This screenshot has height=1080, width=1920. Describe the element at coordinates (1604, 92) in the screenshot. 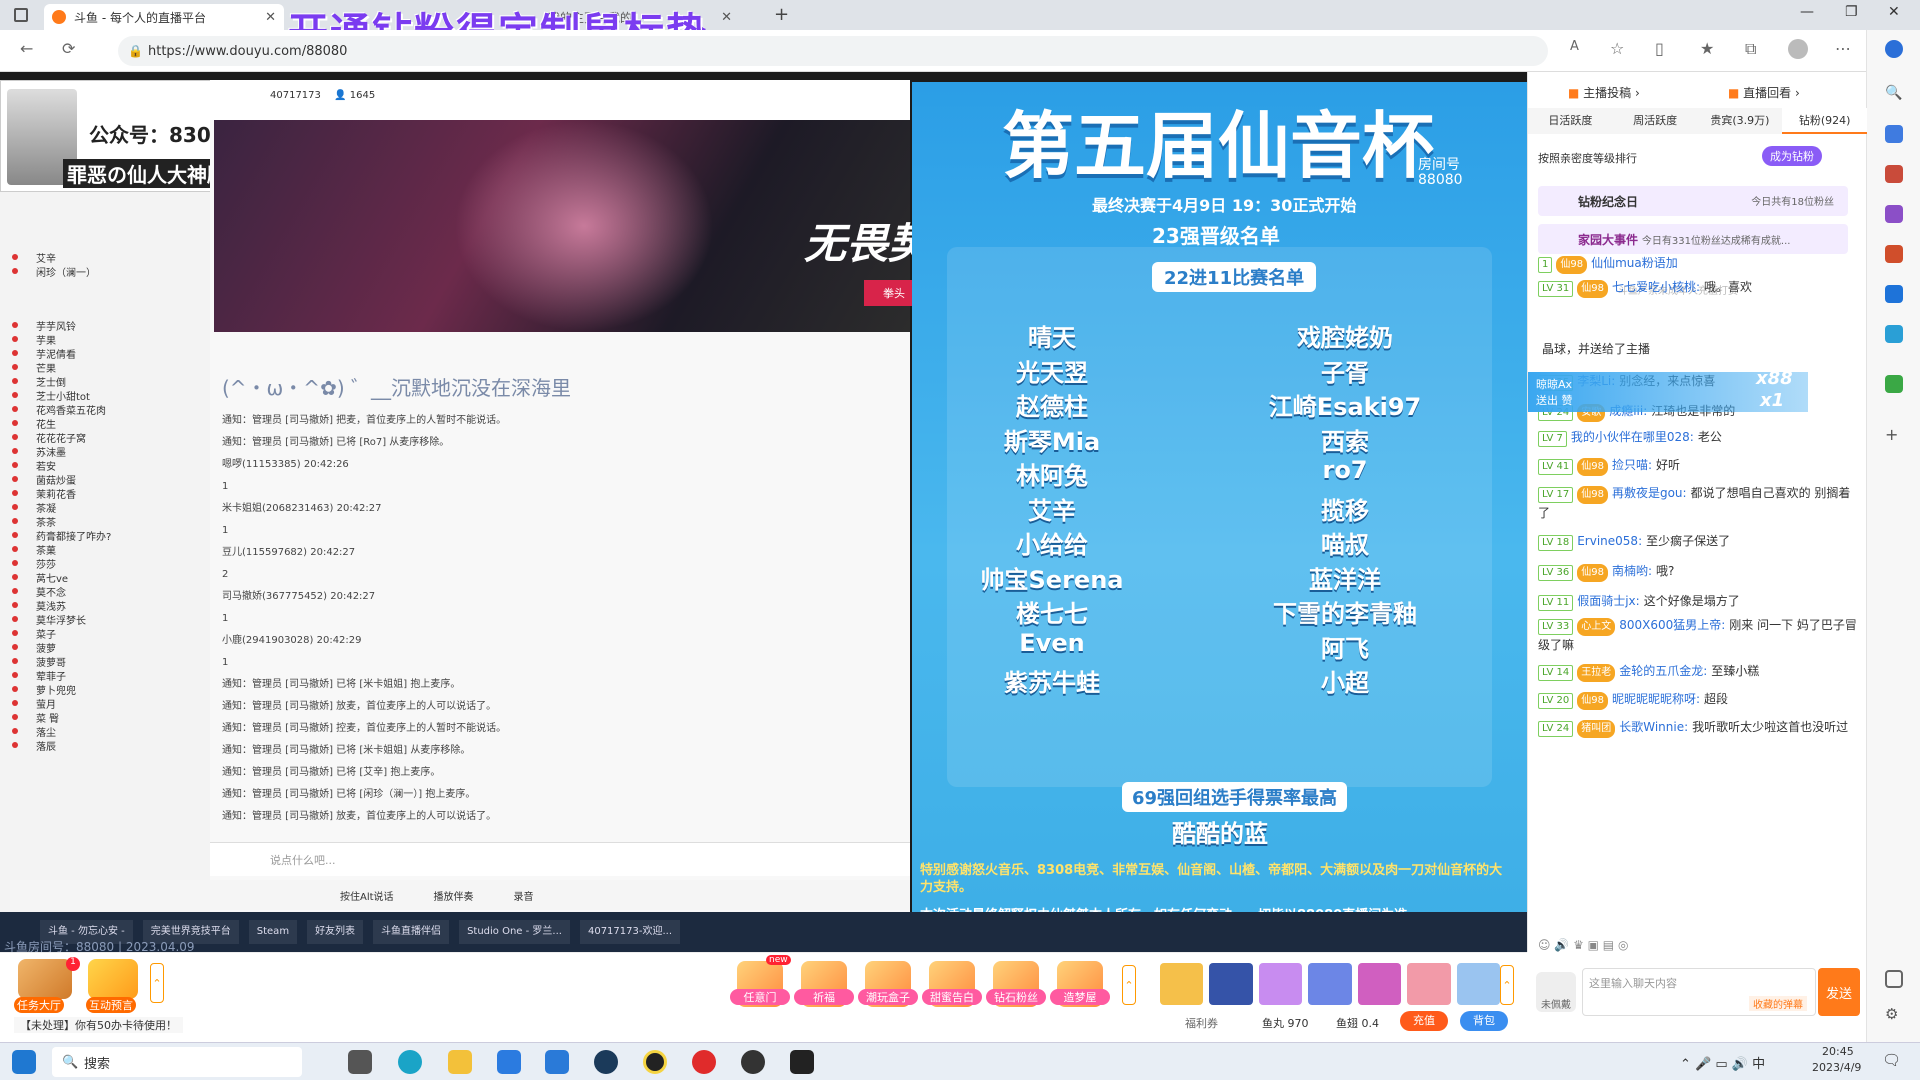

I see `link-submit: ■ 主播投稿 ›` at that location.